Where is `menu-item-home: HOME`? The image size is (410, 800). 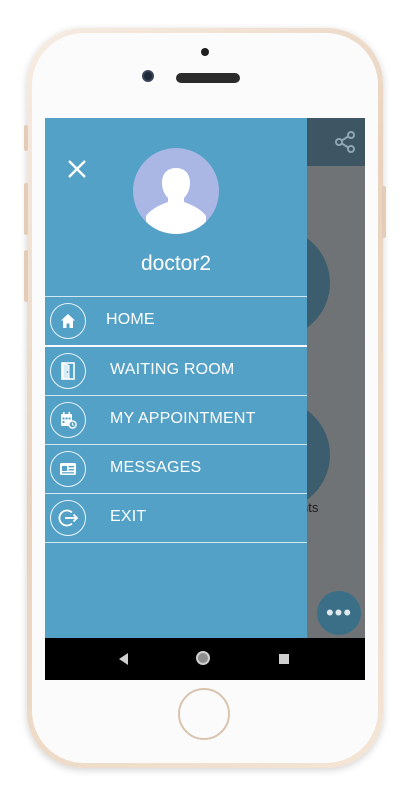 menu-item-home: HOME is located at coordinates (176, 322).